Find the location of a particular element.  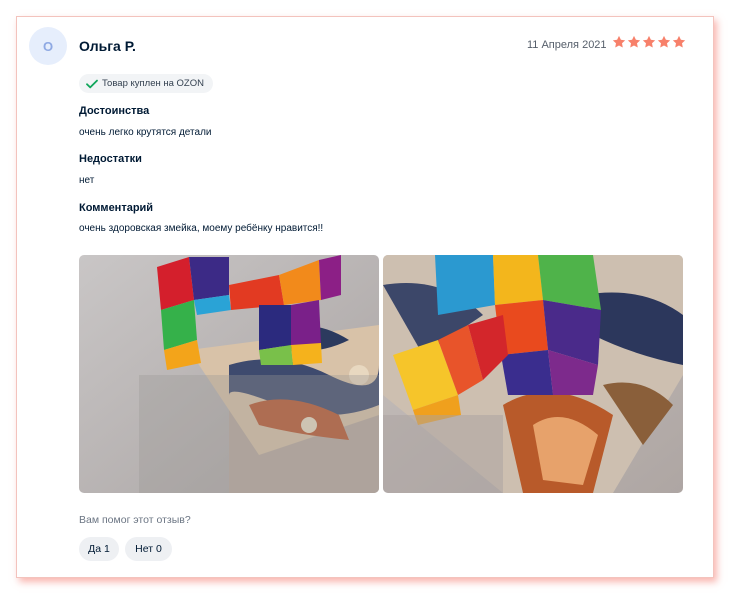

avatar: О is located at coordinates (48, 46).